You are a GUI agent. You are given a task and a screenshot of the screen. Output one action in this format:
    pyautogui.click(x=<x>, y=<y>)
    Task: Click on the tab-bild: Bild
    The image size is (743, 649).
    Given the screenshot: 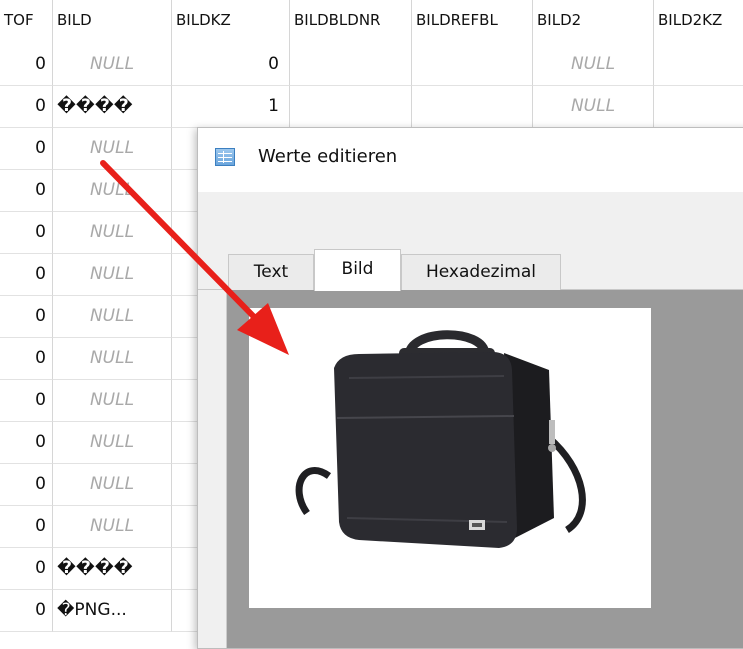 What is the action you would take?
    pyautogui.click(x=357, y=270)
    